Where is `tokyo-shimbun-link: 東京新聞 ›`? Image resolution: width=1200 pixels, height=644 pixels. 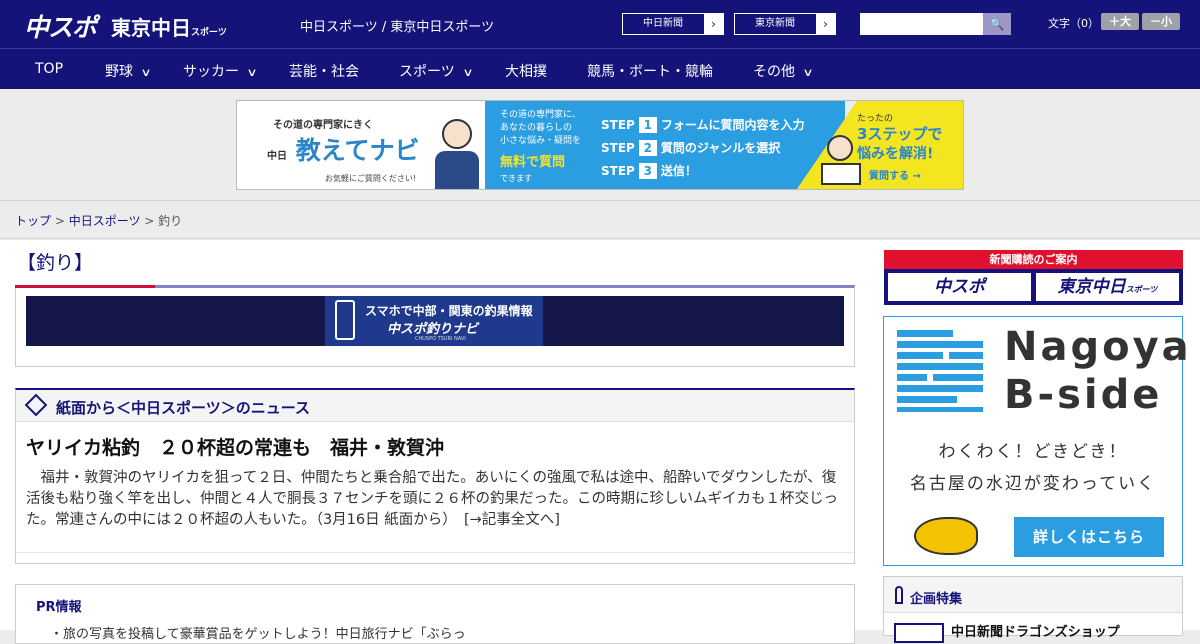 tokyo-shimbun-link: 東京新聞 › is located at coordinates (785, 24).